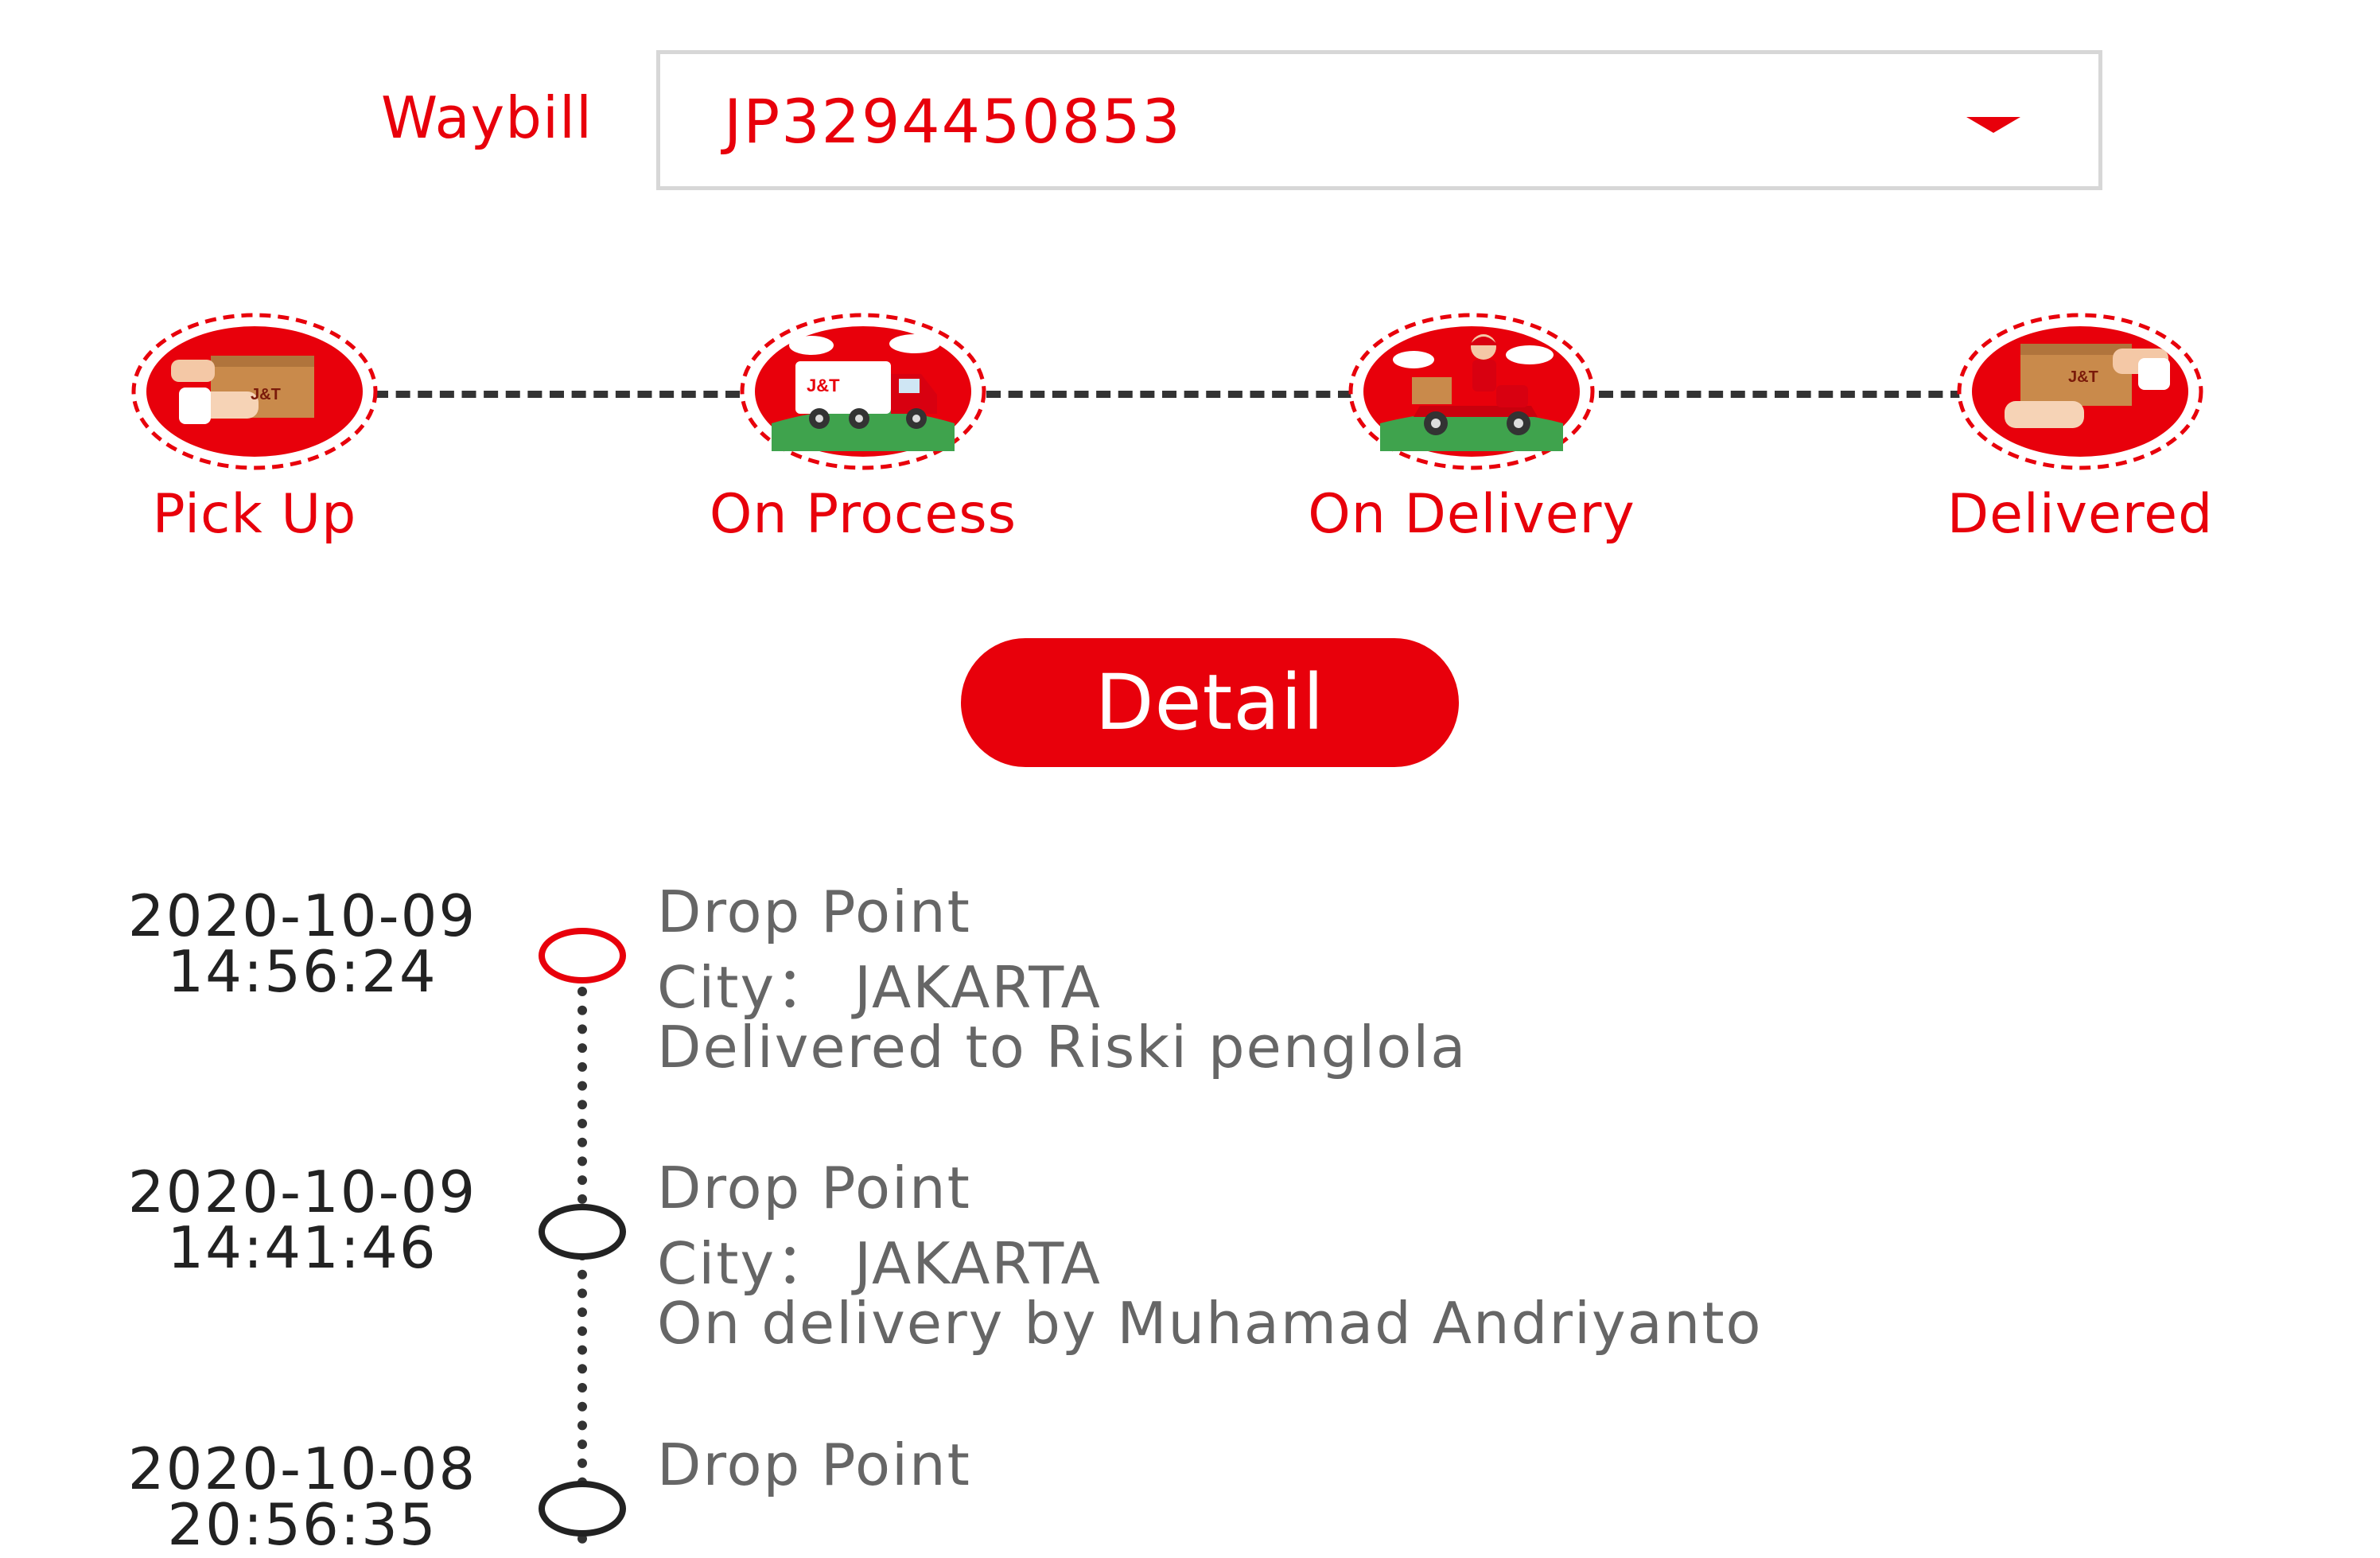 This screenshot has height=1558, width=2380. I want to click on step-on-process: J&T On Process, so click(863, 432).